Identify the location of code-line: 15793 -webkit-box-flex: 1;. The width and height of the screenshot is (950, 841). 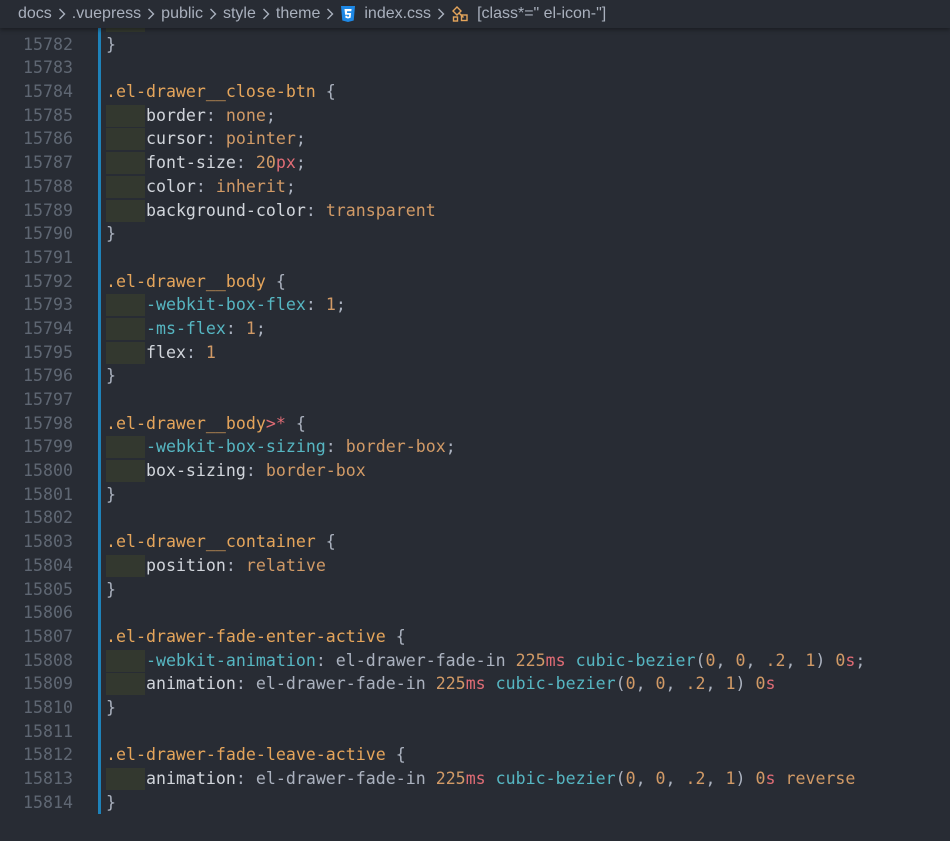
(475, 305).